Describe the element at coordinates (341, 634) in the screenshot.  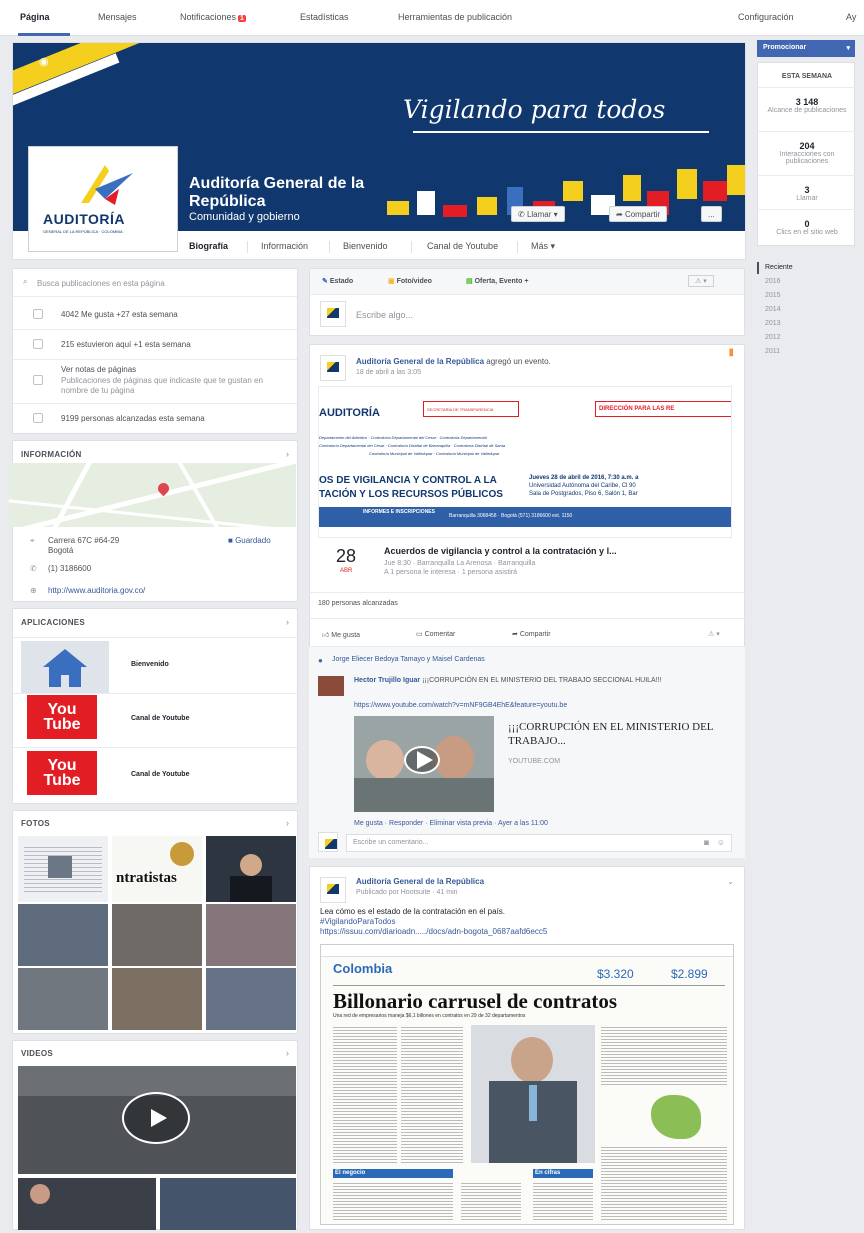
I see `like-button: 👍︎ Me gusta` at that location.